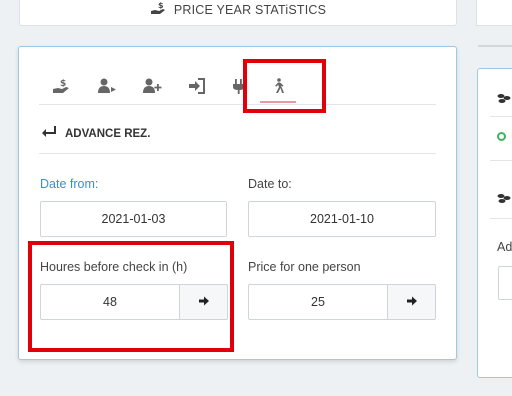  What do you see at coordinates (278, 102) in the screenshot?
I see `active-tab-indicator` at bounding box center [278, 102].